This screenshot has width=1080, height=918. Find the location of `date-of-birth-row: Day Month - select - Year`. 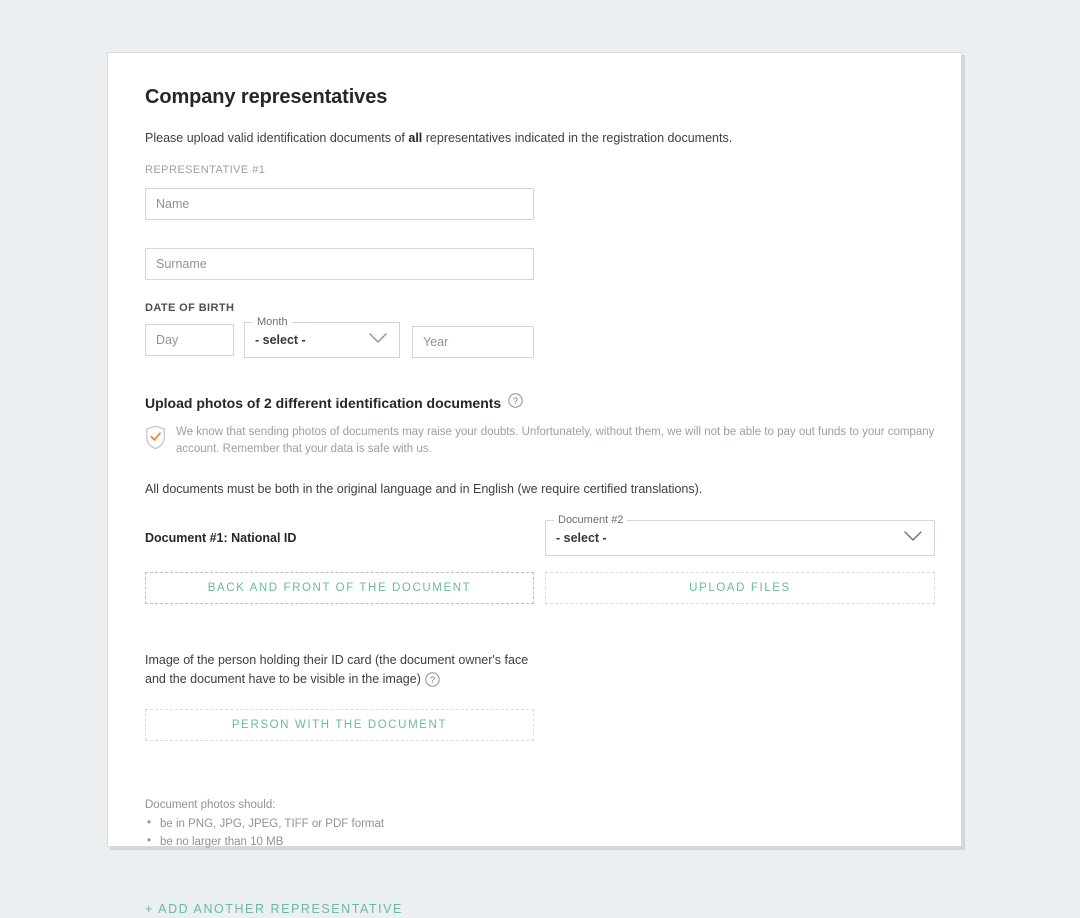

date-of-birth-row: Day Month - select - Year is located at coordinates (540, 337).